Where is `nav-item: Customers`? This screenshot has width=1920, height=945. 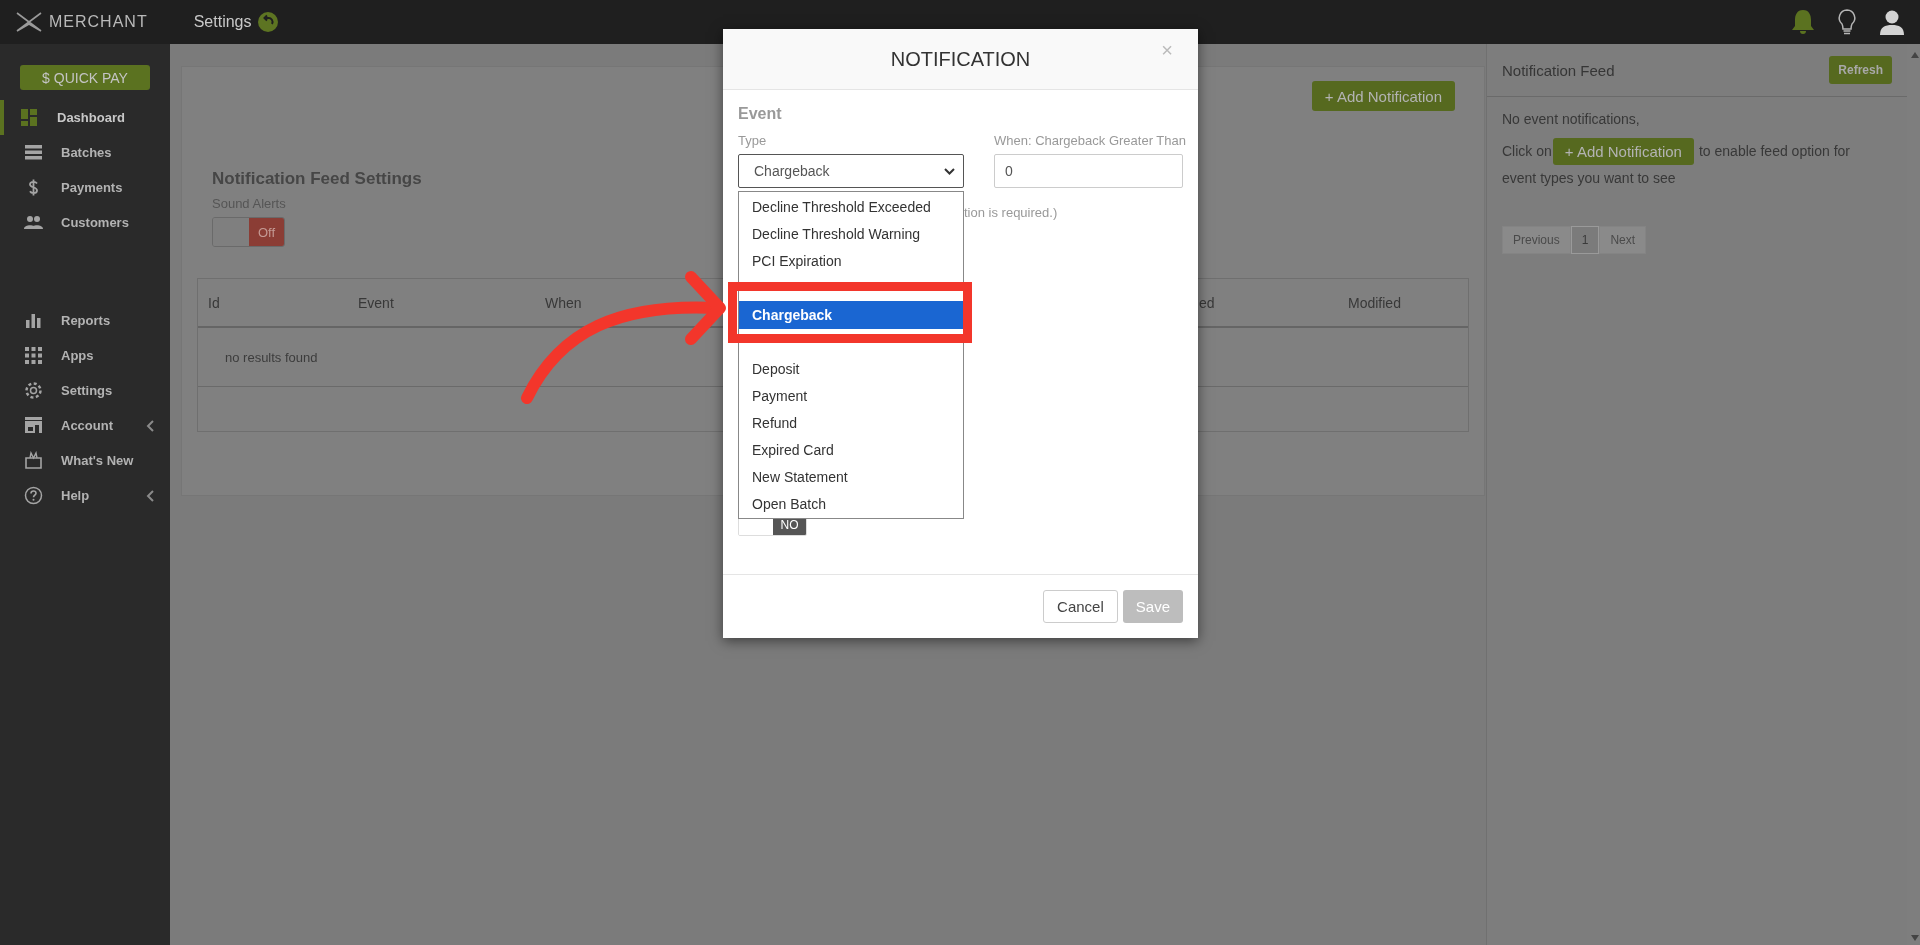 nav-item: Customers is located at coordinates (85, 222).